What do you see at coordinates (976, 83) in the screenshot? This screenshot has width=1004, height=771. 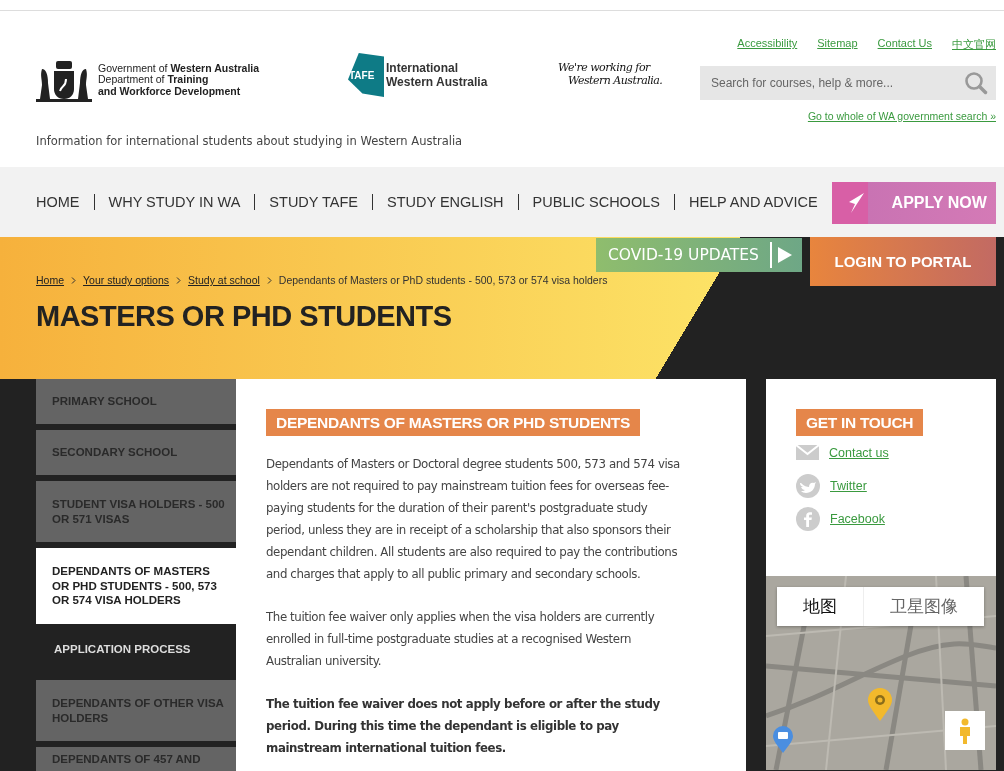 I see `search-icon` at bounding box center [976, 83].